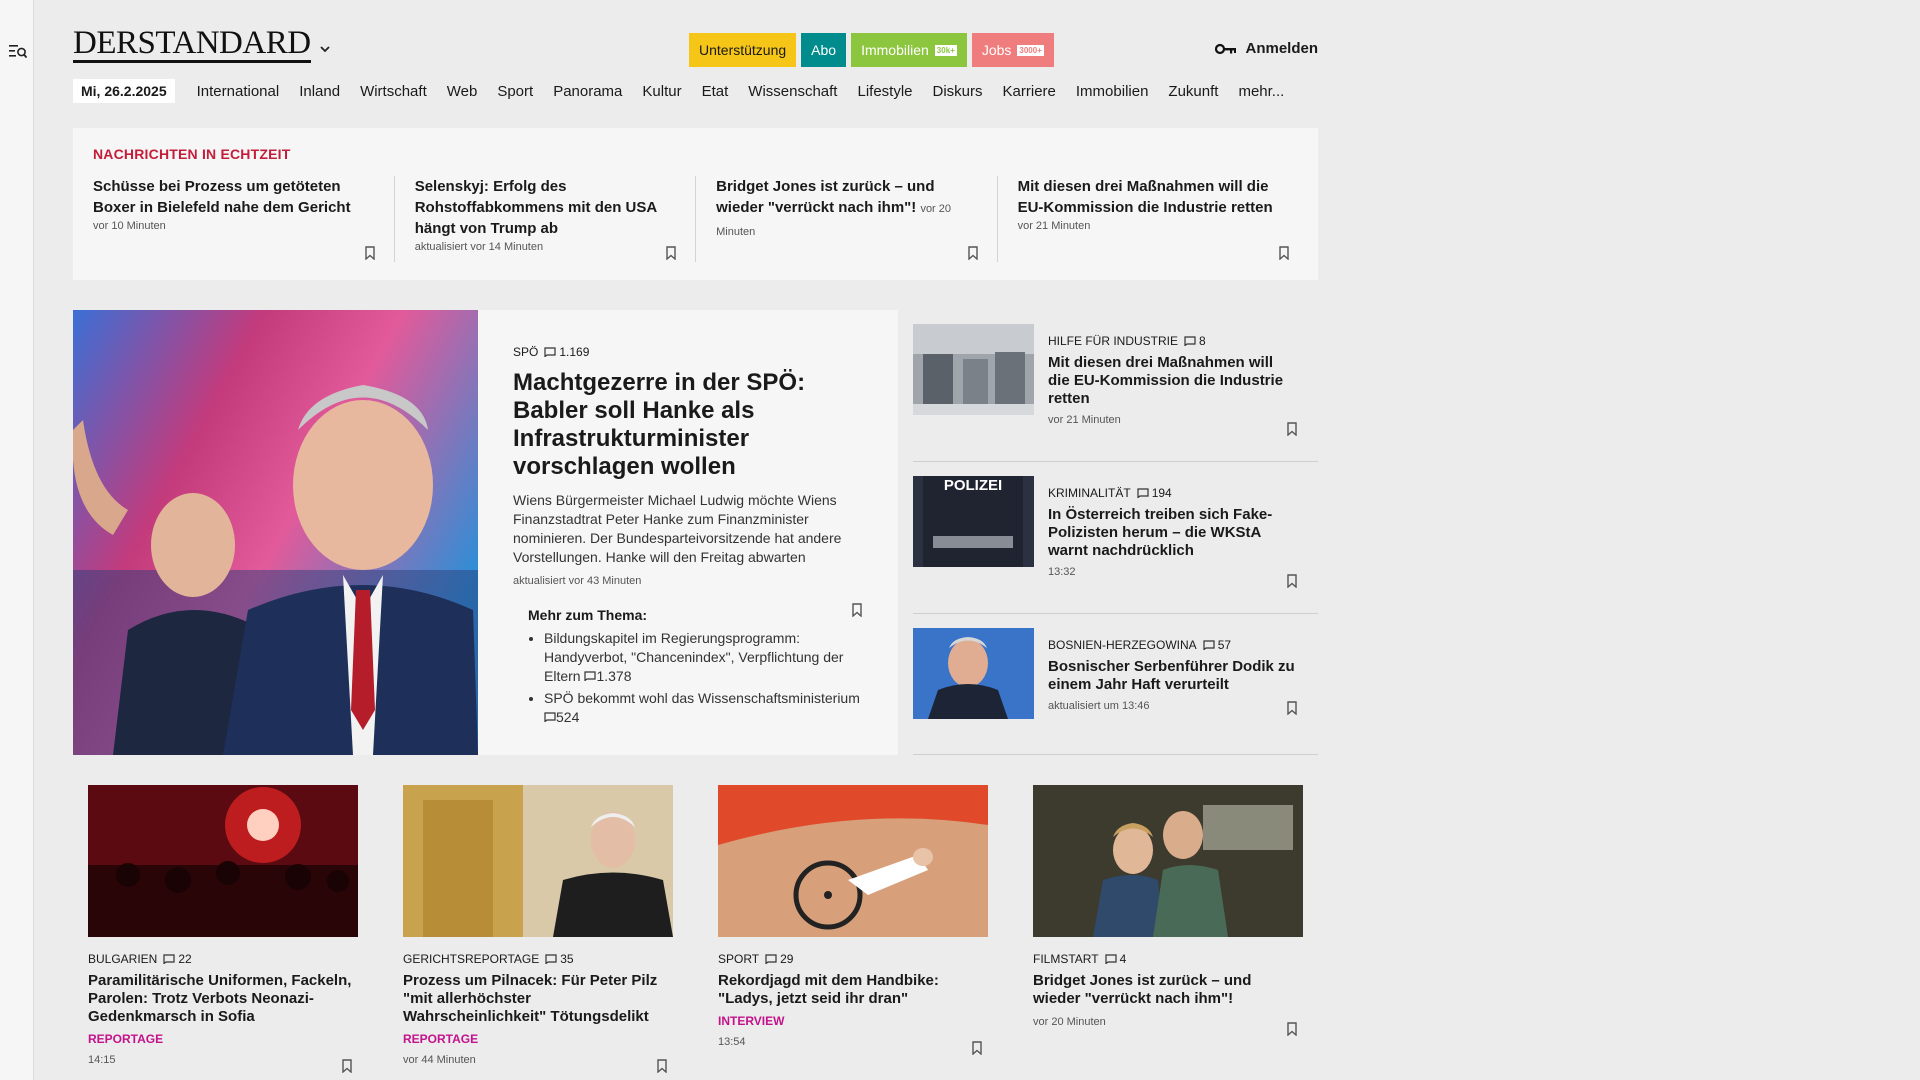 The image size is (1920, 1080). I want to click on current-date: Mi, 26.2.2025, so click(124, 91).